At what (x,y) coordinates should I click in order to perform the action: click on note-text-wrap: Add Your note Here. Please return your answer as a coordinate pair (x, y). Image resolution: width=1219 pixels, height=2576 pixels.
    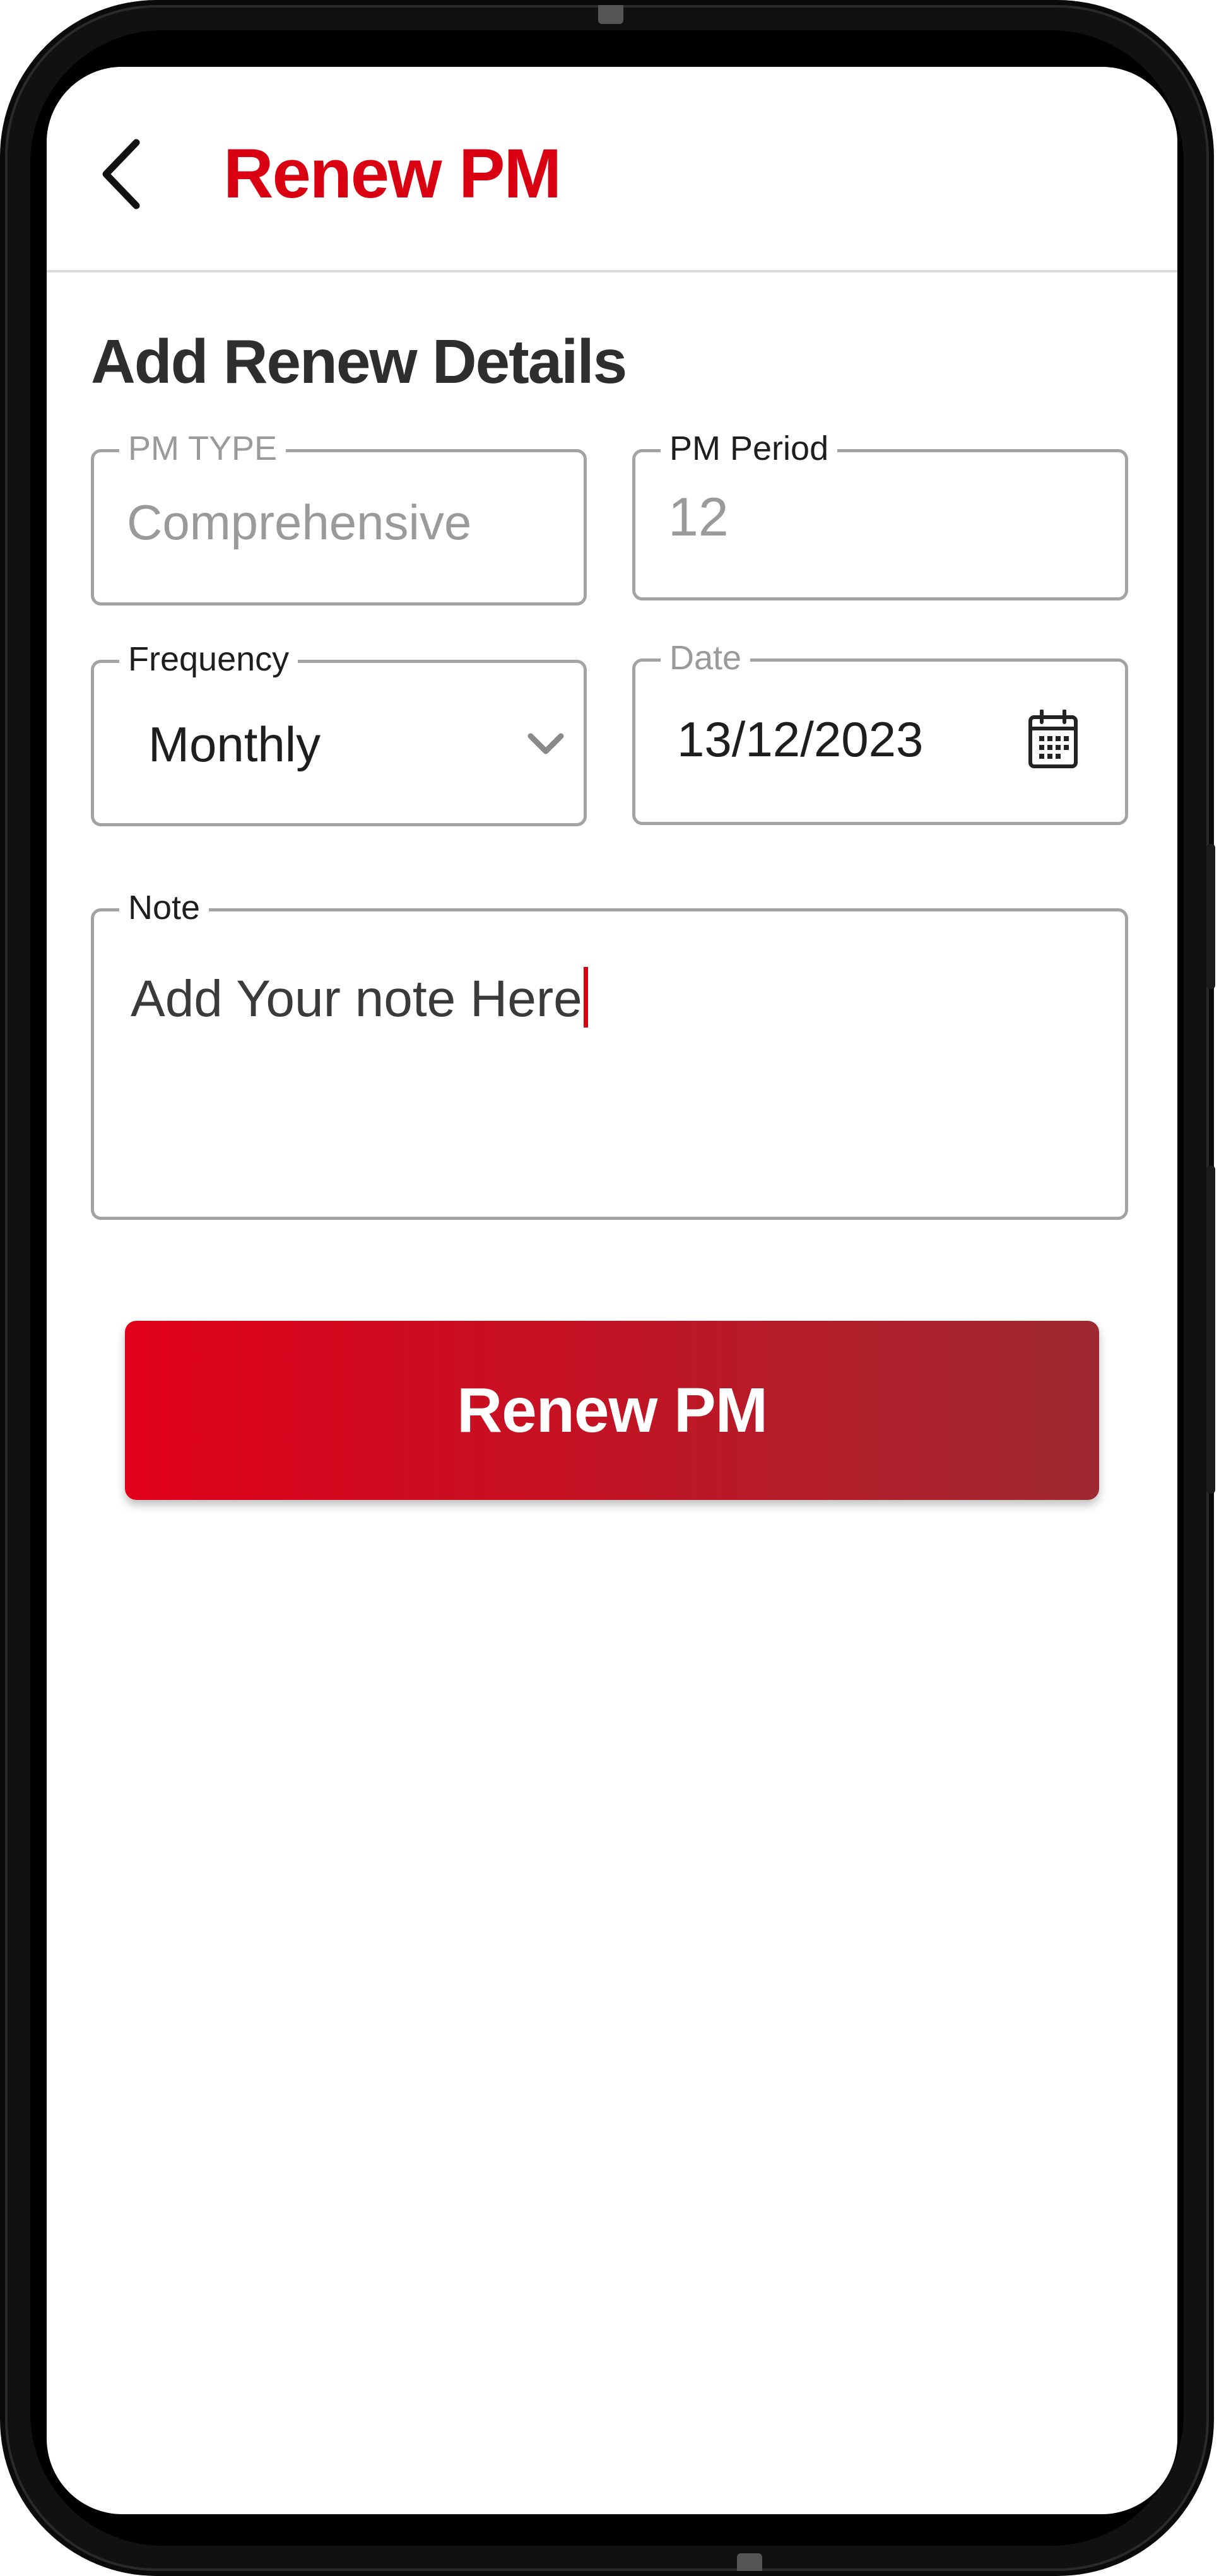
    Looking at the image, I should click on (359, 997).